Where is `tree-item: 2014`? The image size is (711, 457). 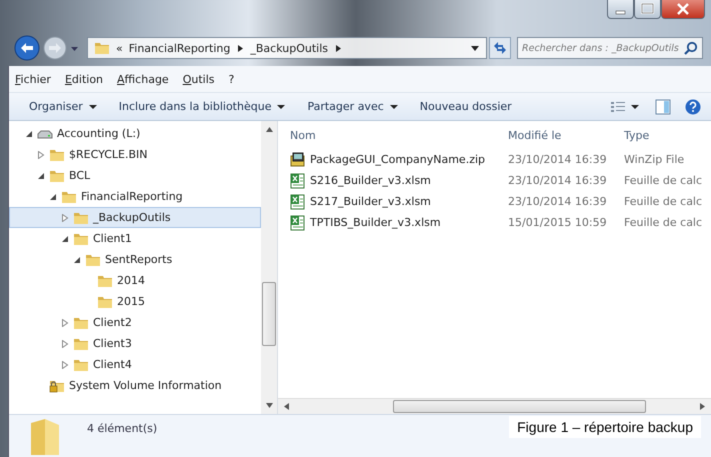 tree-item: 2014 is located at coordinates (135, 280).